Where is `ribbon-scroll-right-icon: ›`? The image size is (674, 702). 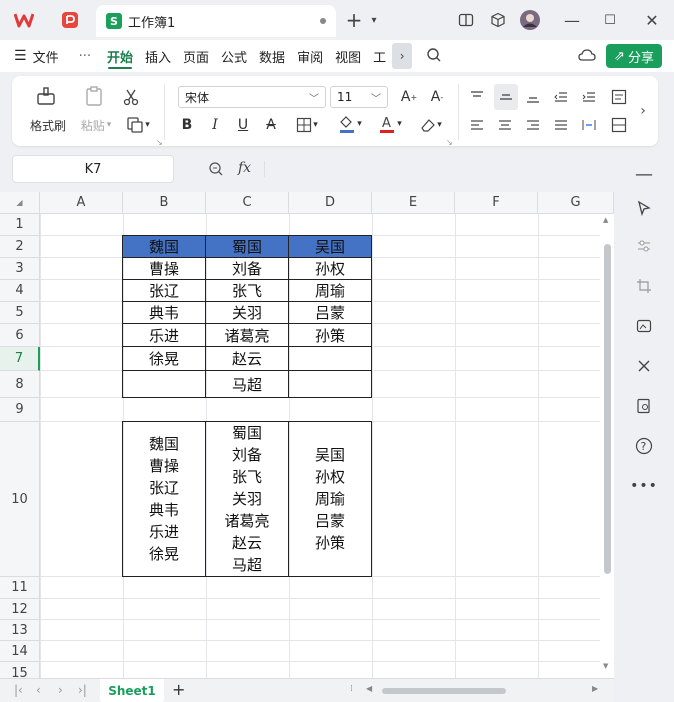
ribbon-scroll-right-icon: › is located at coordinates (643, 111).